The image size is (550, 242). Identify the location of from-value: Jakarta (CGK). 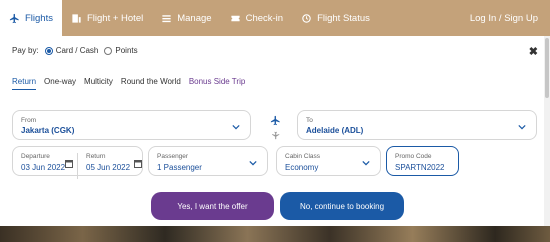
(48, 130).